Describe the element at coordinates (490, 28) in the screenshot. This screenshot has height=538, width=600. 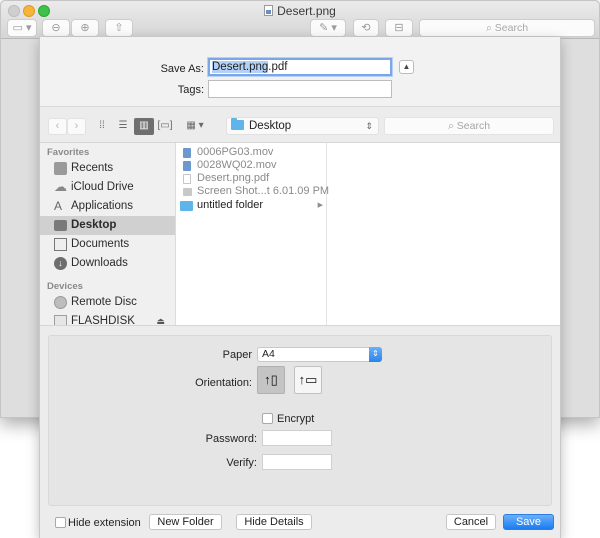
I see `search-icon: ⌕` at that location.